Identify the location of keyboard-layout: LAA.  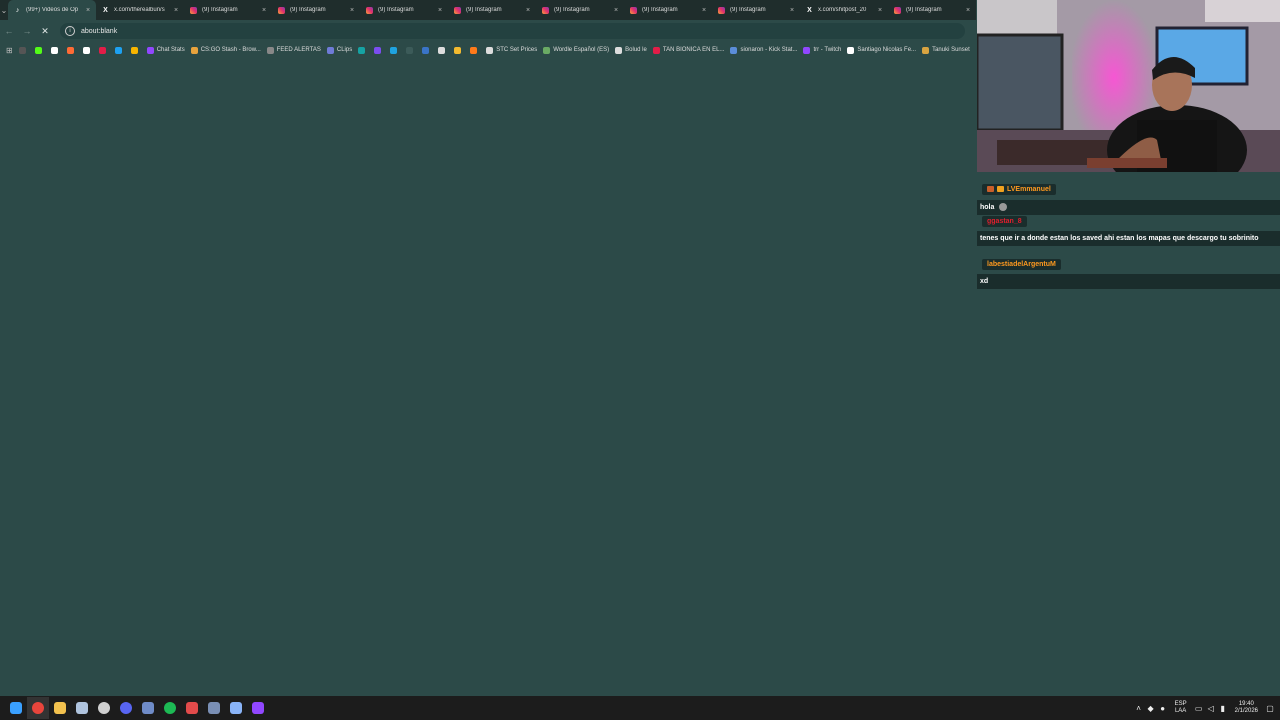
(1180, 711).